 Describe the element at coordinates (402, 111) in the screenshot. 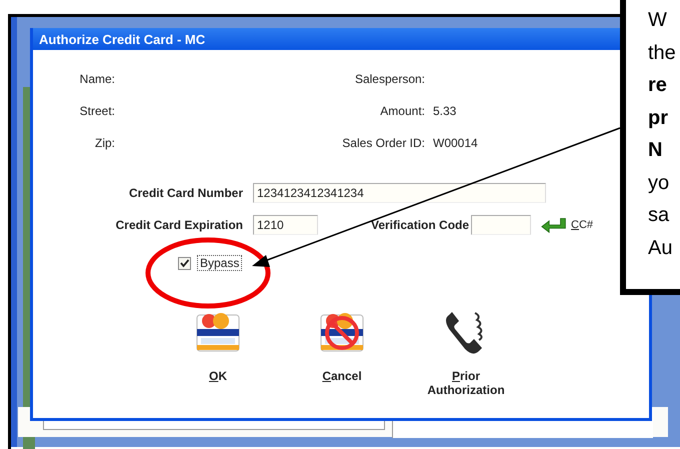

I see `field-label: Amount:` at that location.